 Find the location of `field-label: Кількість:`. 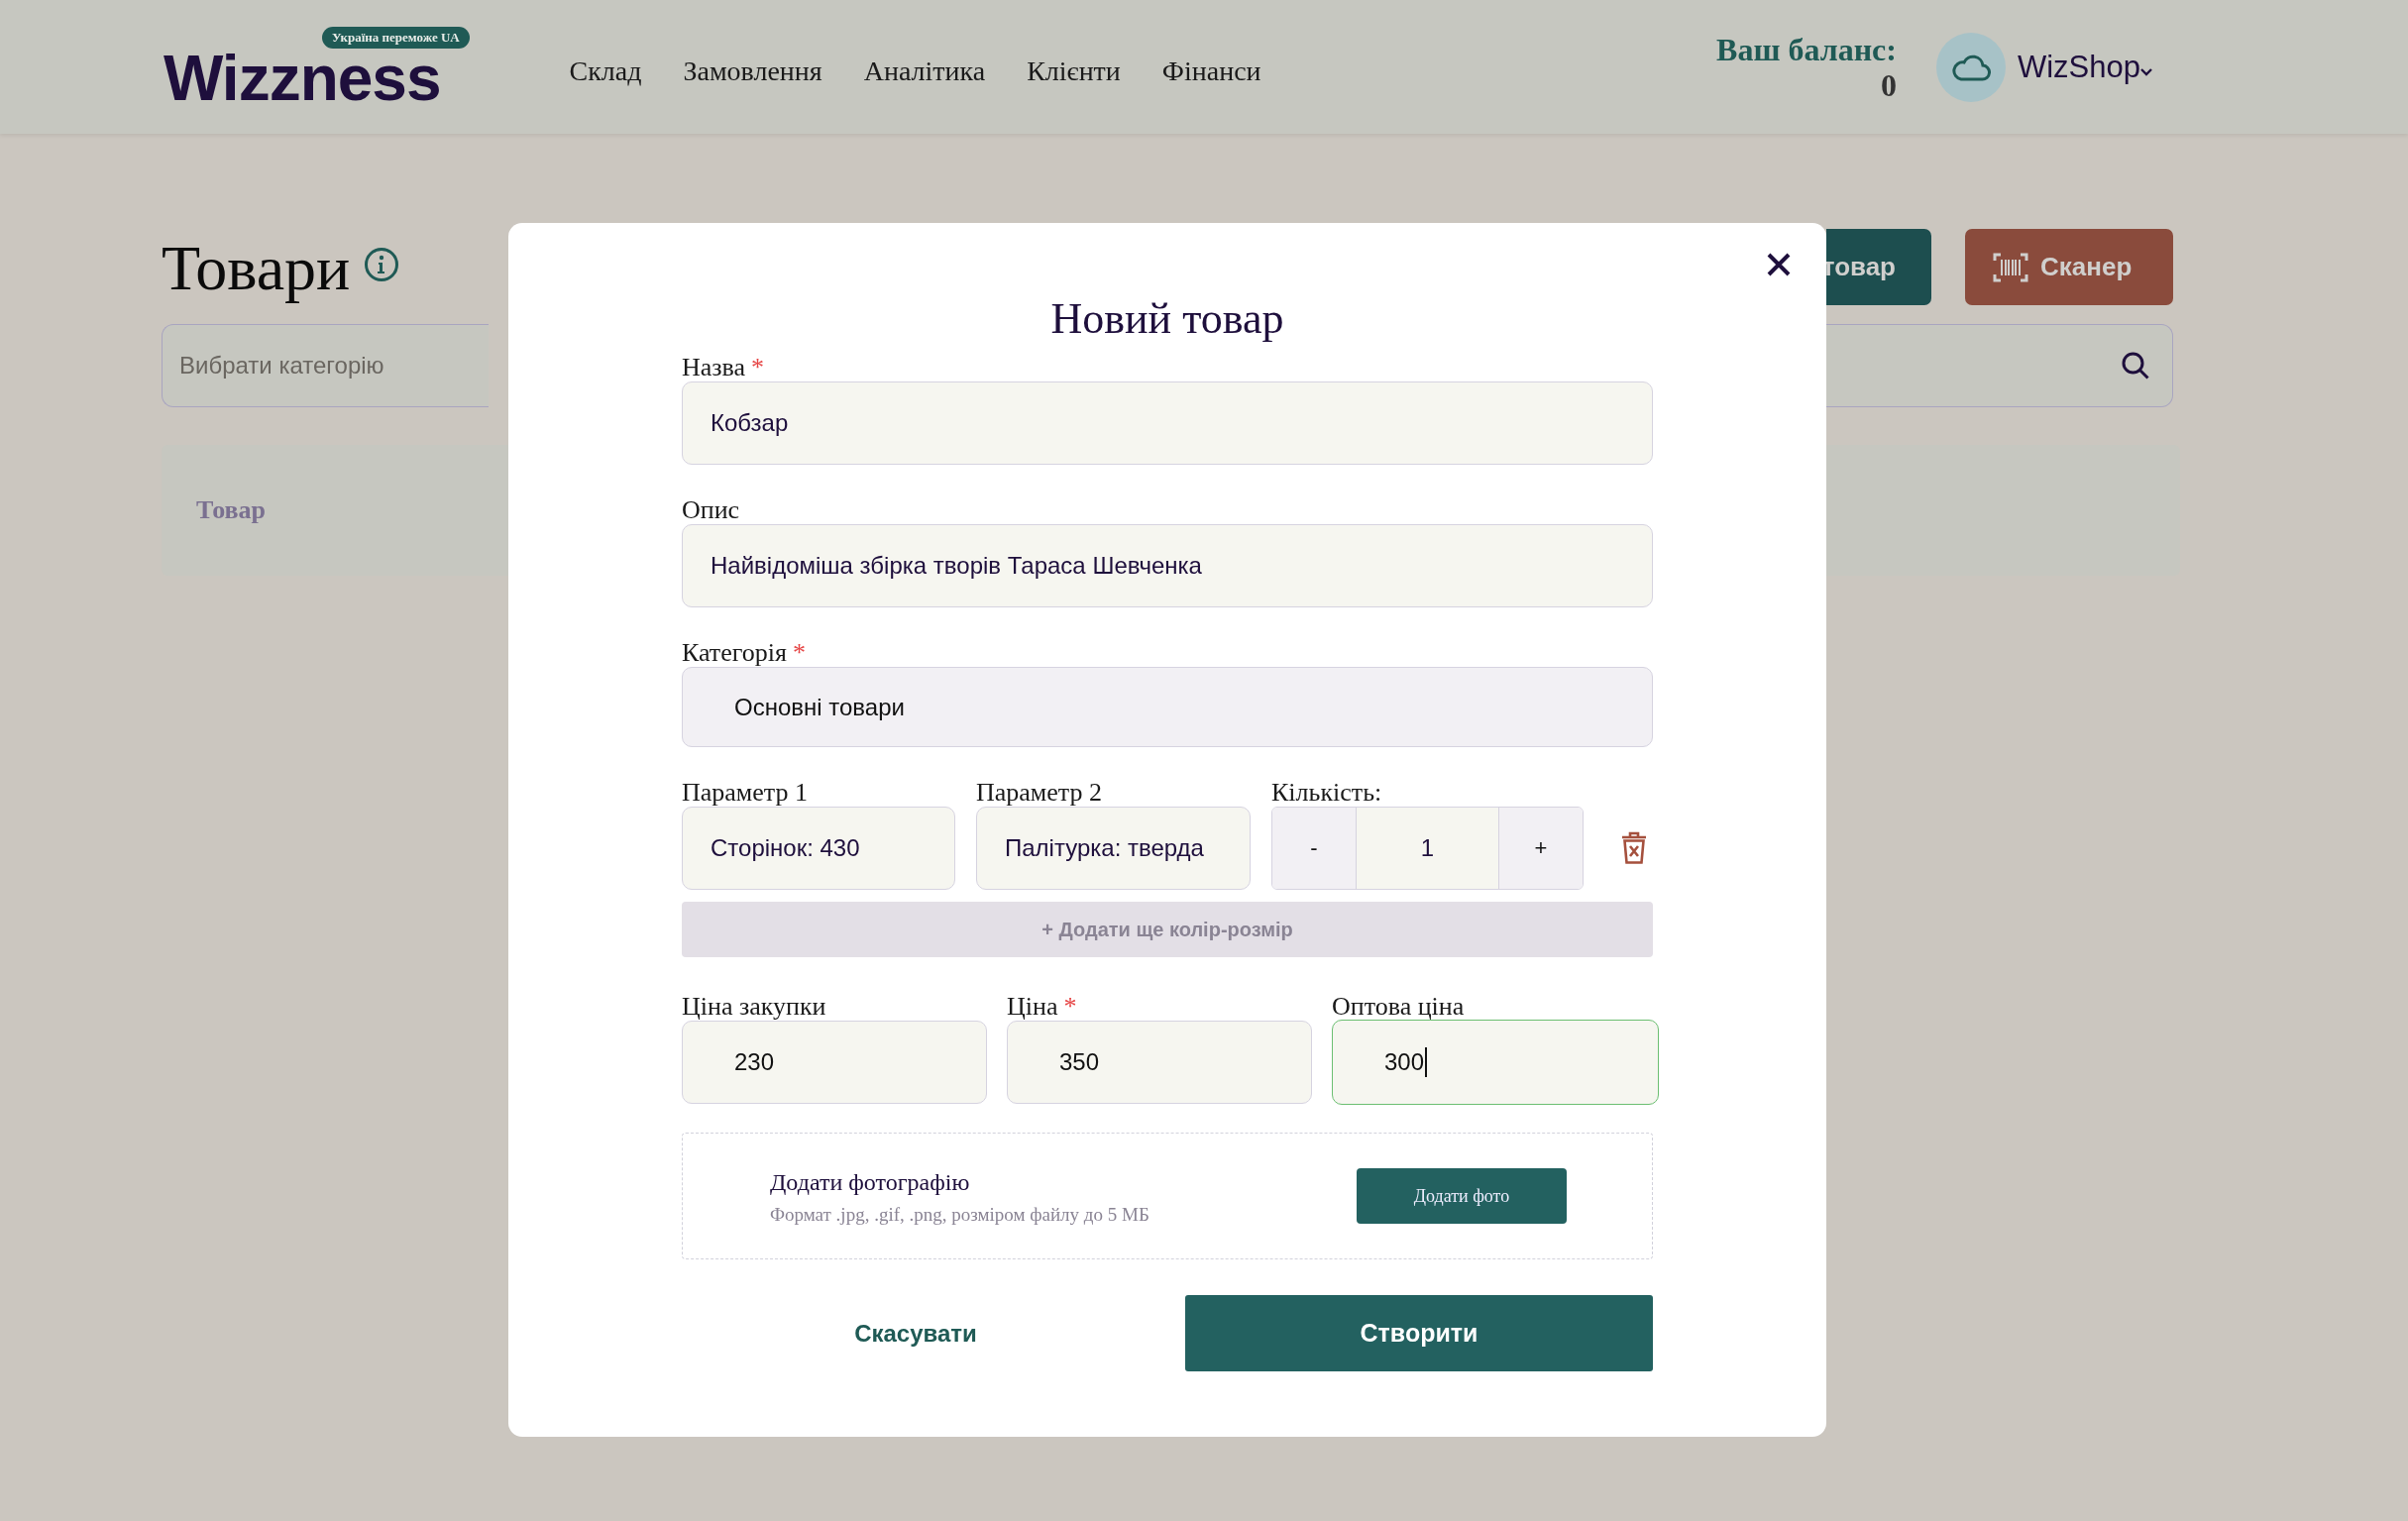

field-label: Кількість: is located at coordinates (1326, 792).